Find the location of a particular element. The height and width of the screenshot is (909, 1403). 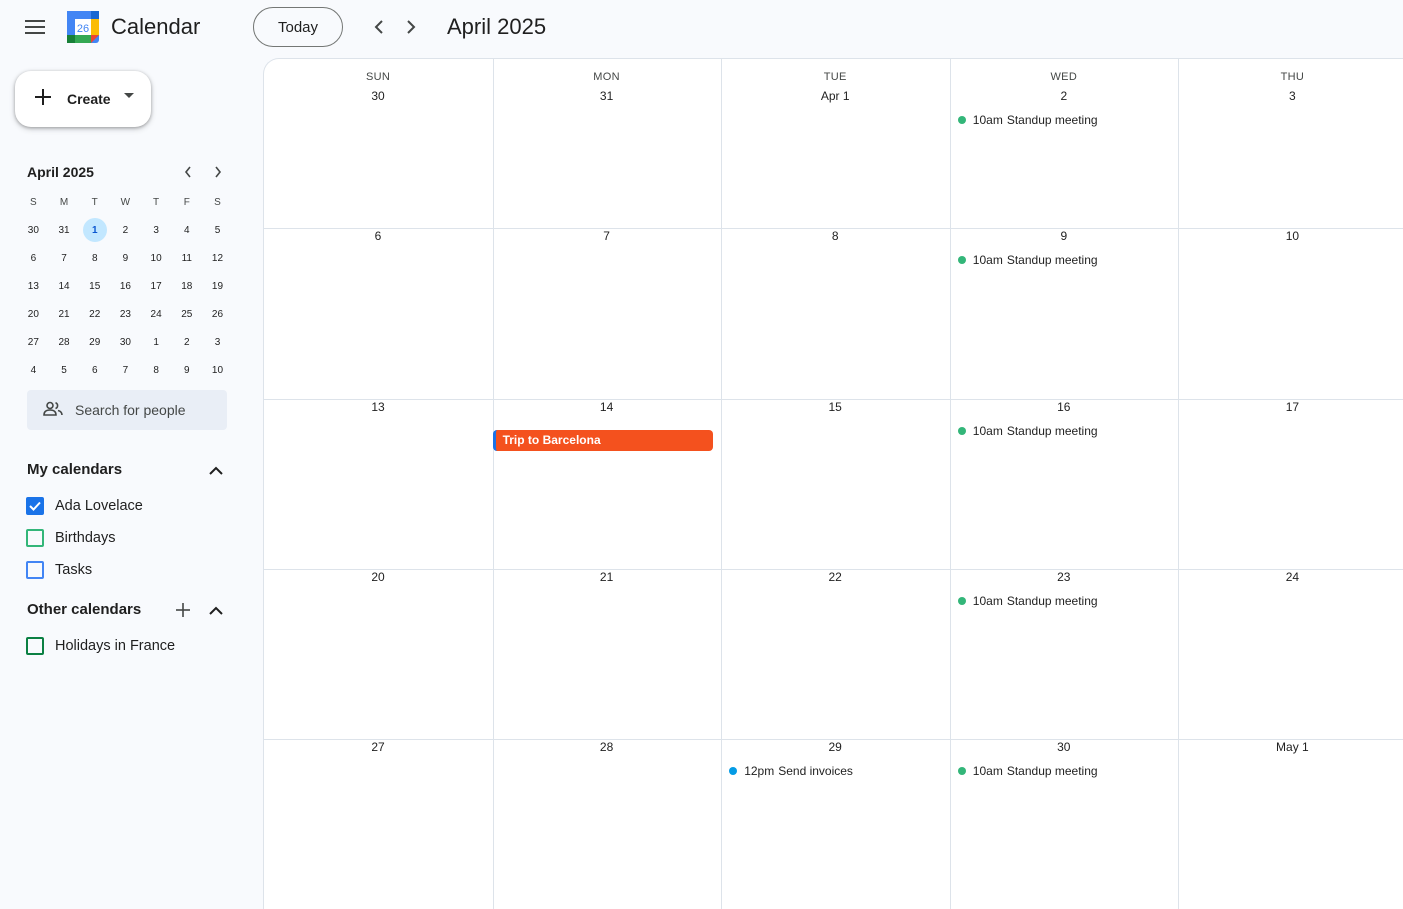

mini-day: 27 is located at coordinates (33, 342).